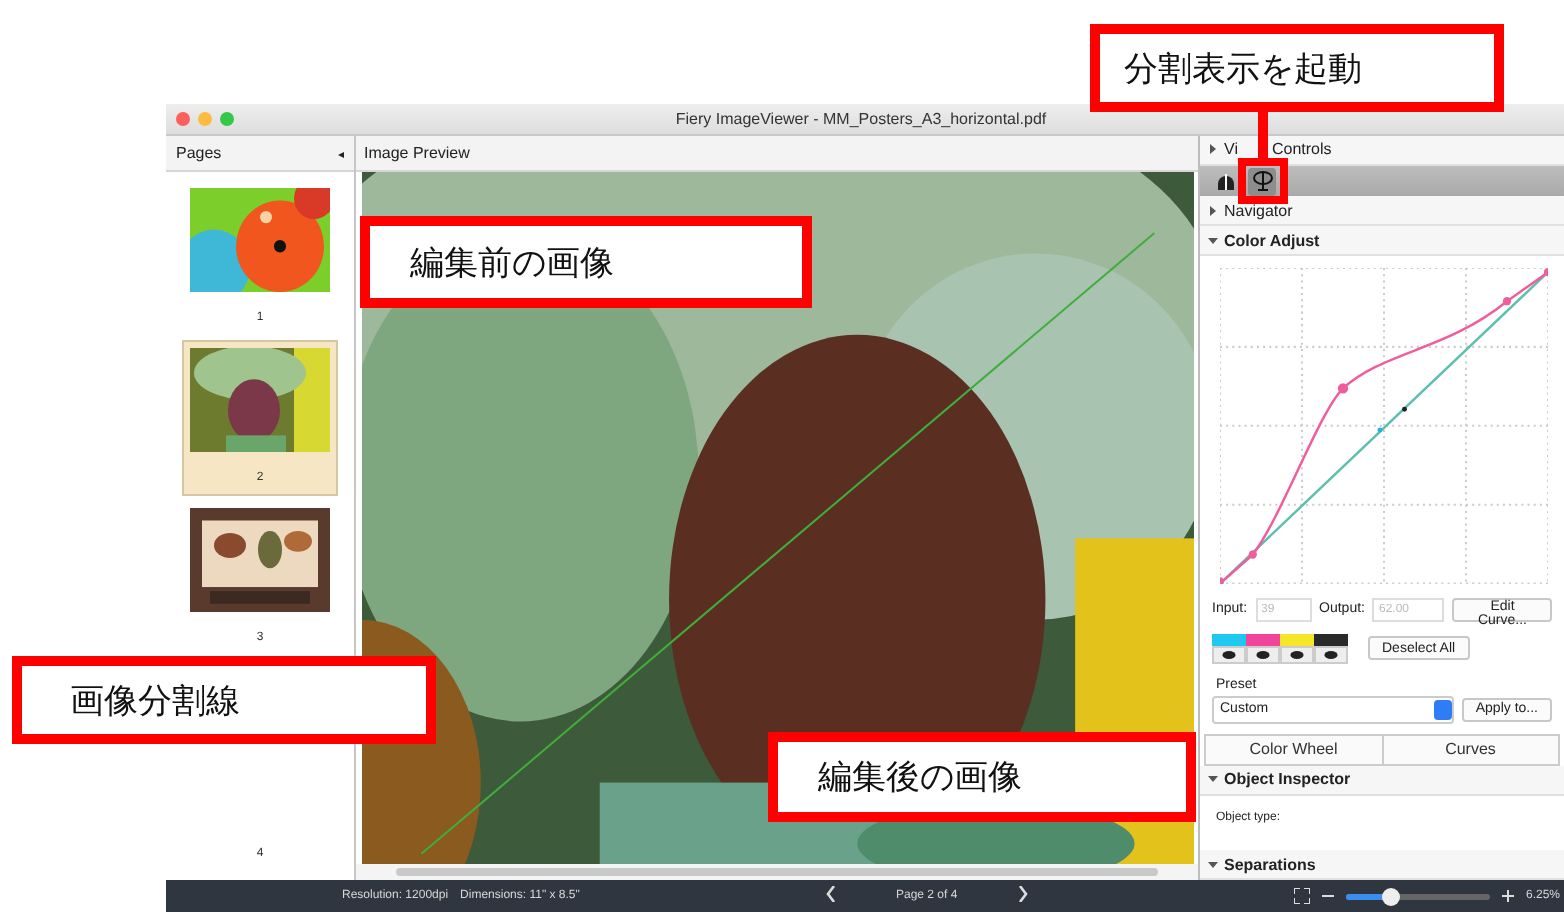 The height and width of the screenshot is (912, 1564). Describe the element at coordinates (1301, 149) in the screenshot. I see `section-title: Controls` at that location.